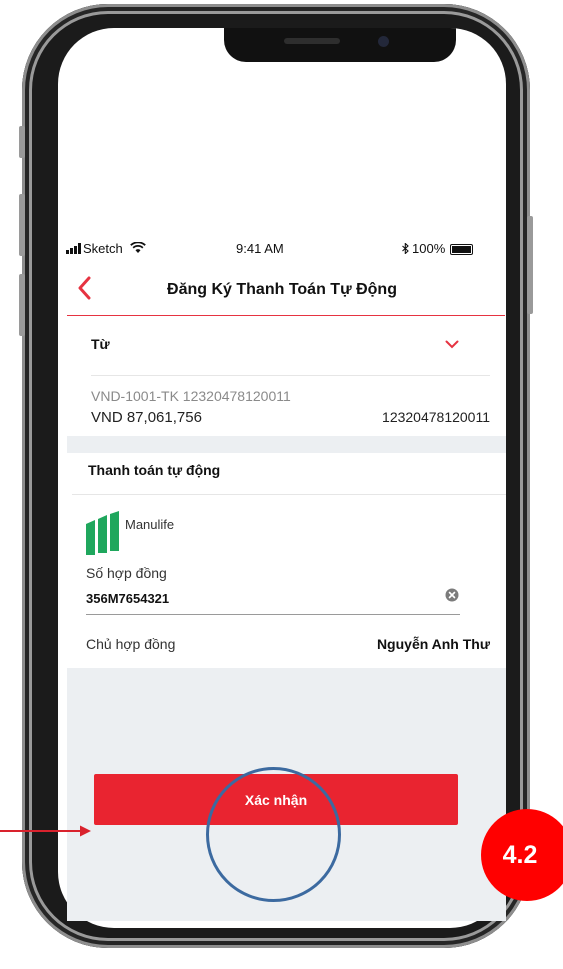 The width and height of the screenshot is (563, 969). What do you see at coordinates (150, 524) in the screenshot?
I see `provider-name: Manulife` at bounding box center [150, 524].